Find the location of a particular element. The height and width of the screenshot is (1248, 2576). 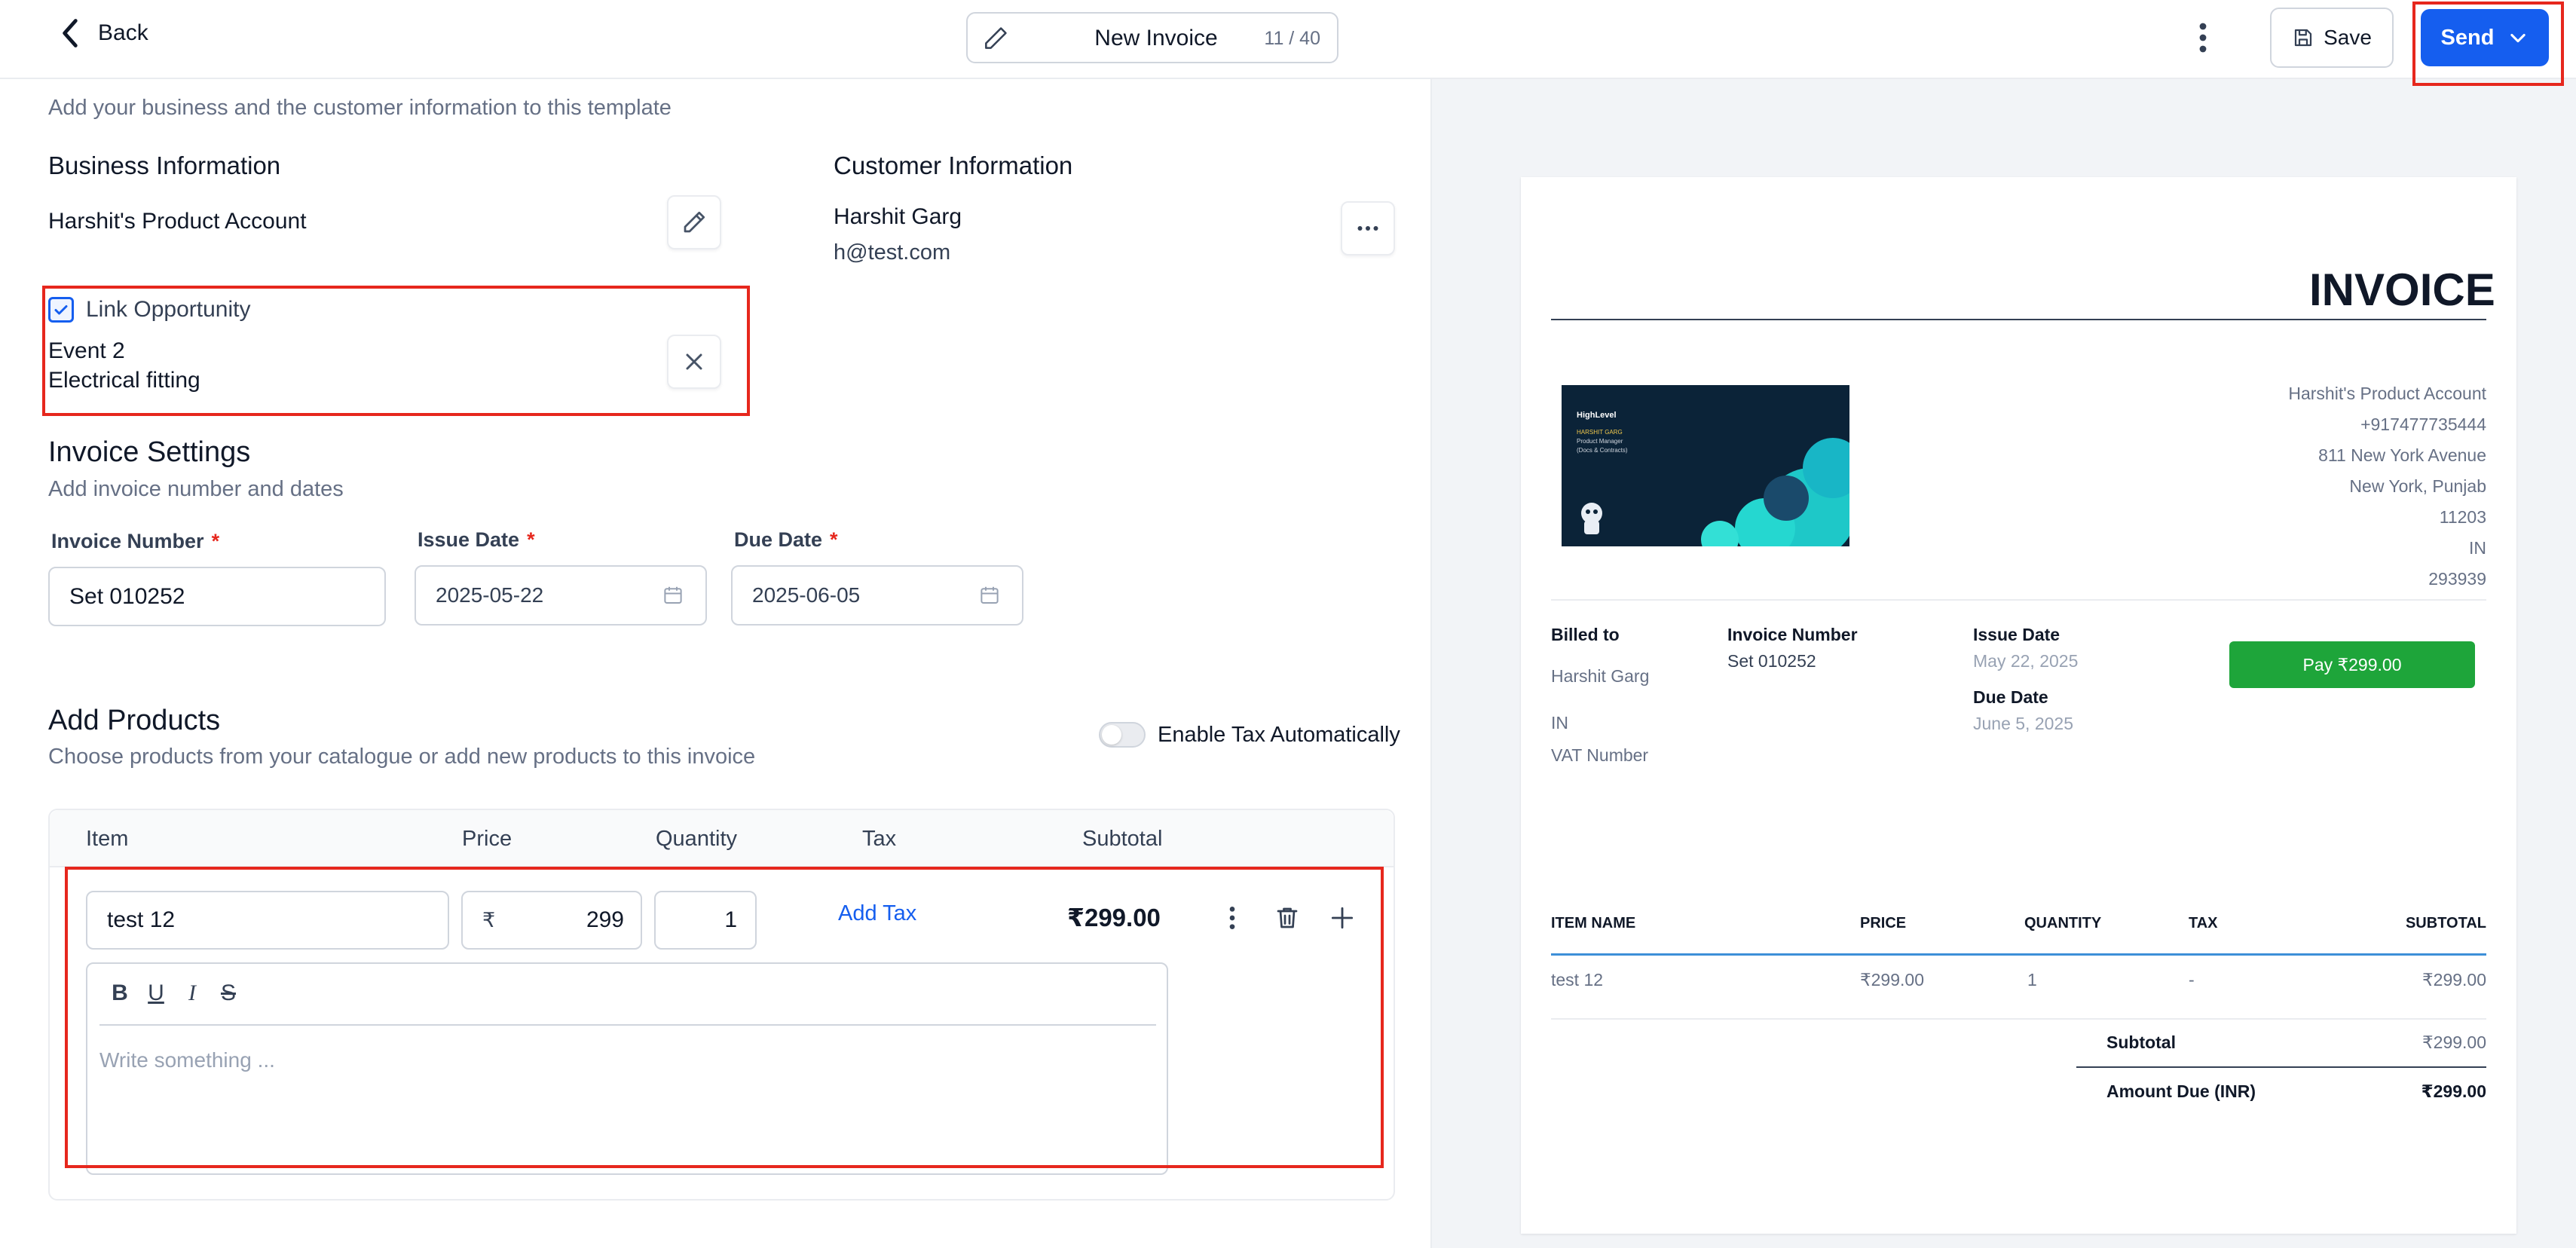

preview-issue-date-label: Issue Date is located at coordinates (2016, 634).